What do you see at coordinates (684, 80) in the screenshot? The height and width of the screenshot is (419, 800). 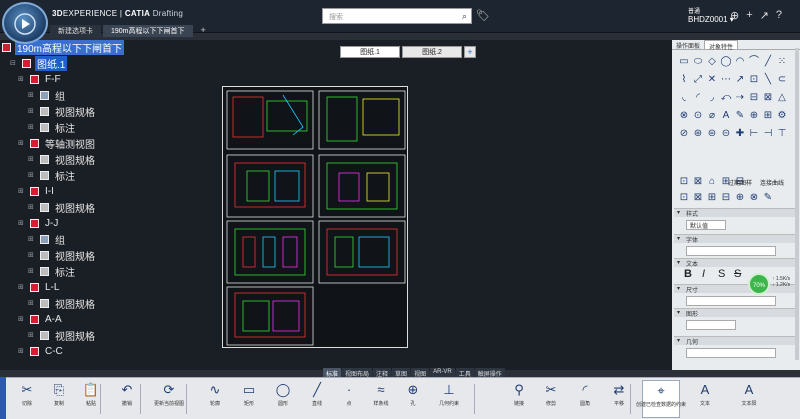 I see `spline-tool-icon: ⌇` at bounding box center [684, 80].